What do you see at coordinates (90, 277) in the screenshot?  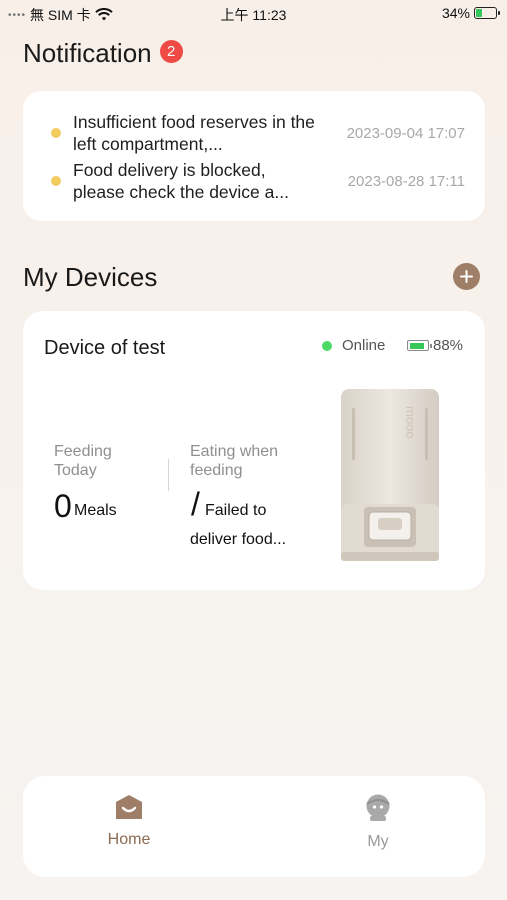 I see `devices-title: My Devices` at bounding box center [90, 277].